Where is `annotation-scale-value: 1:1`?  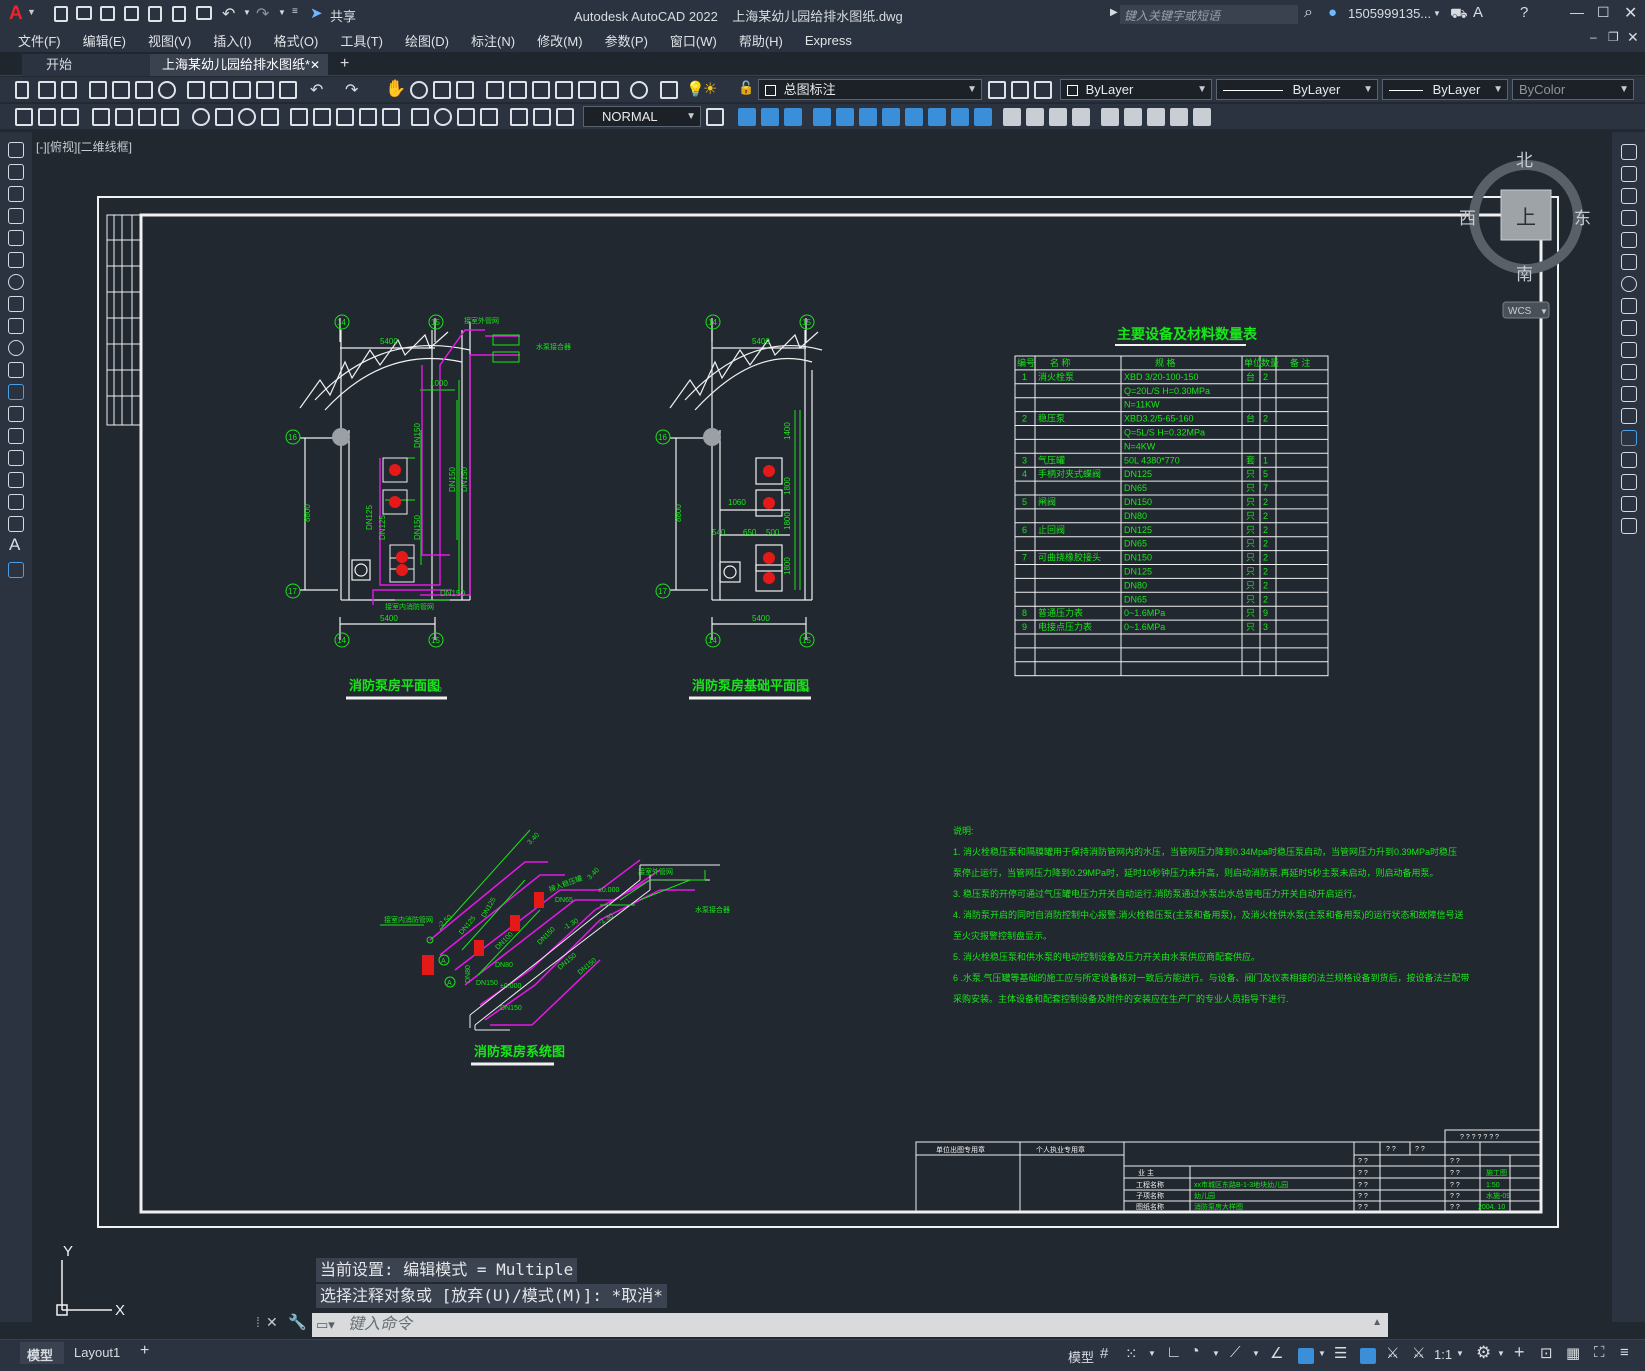
annotation-scale-value: 1:1 is located at coordinates (1443, 1354).